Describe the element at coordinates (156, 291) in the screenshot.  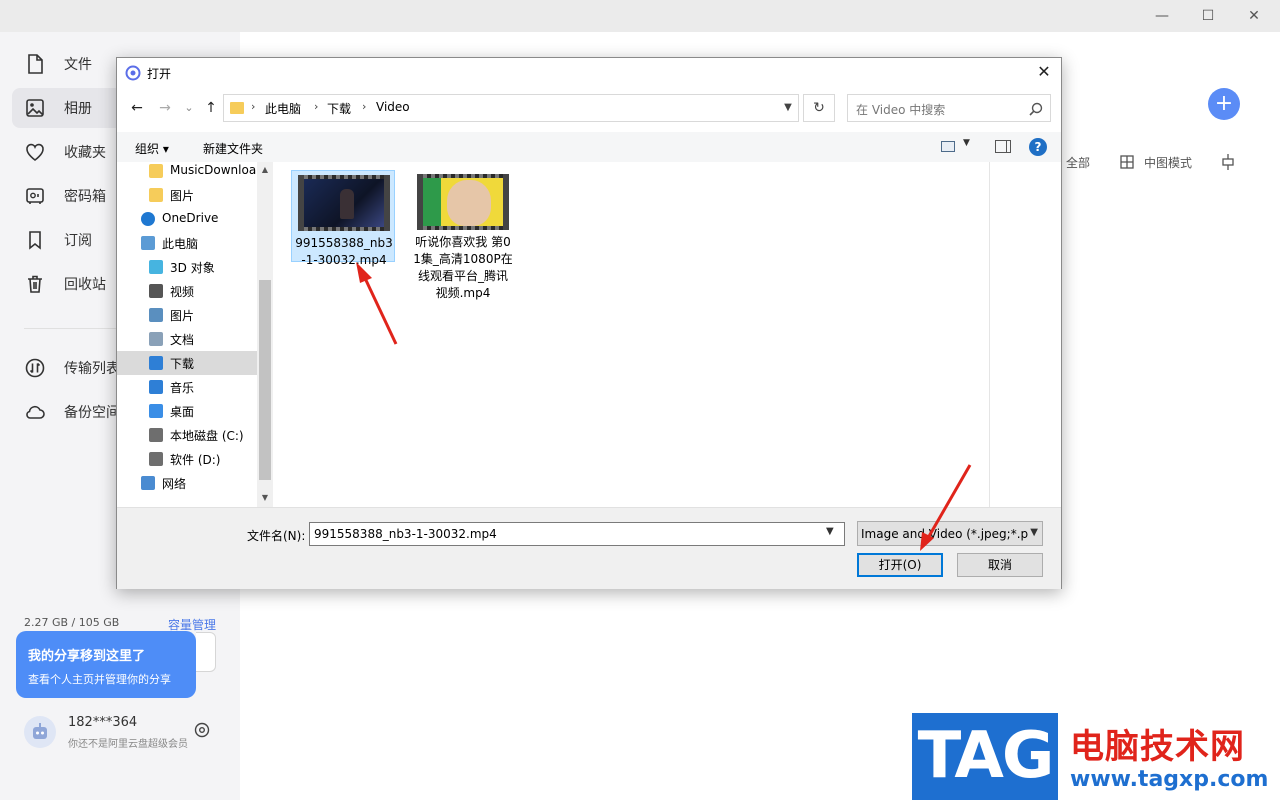
I see `videos-icon` at that location.